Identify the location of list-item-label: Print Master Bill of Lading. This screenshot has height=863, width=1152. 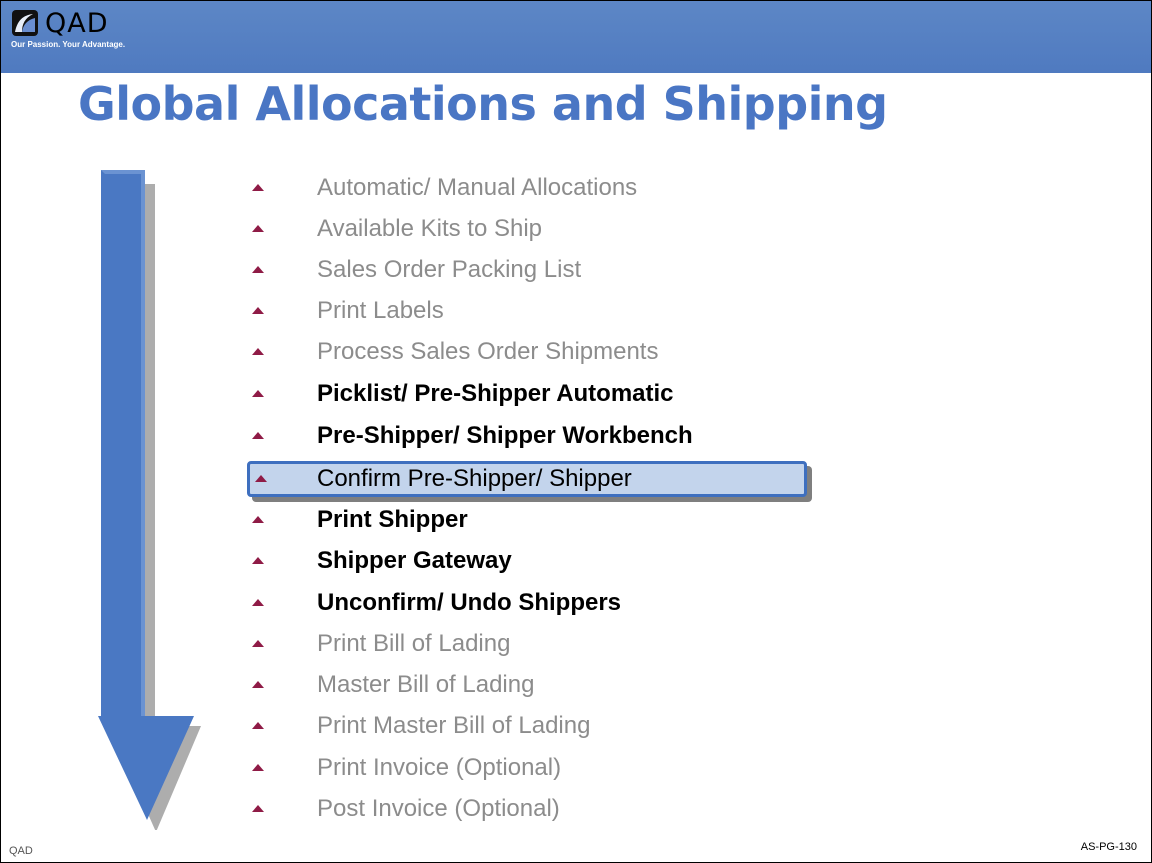
(454, 725).